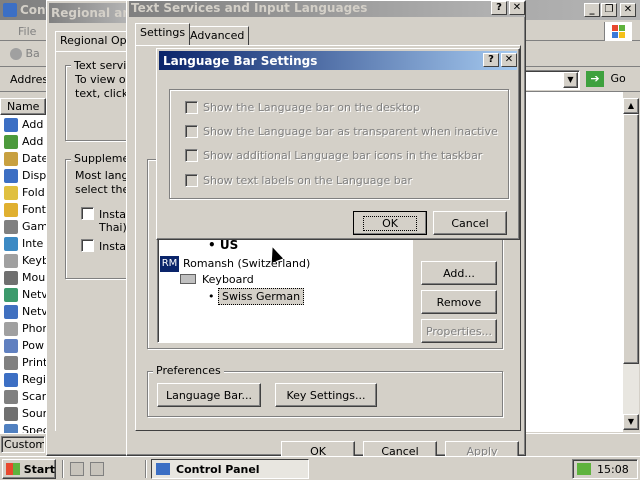  What do you see at coordinates (246, 263) in the screenshot?
I see `language-romansh: Romansh (Switzerland)` at bounding box center [246, 263].